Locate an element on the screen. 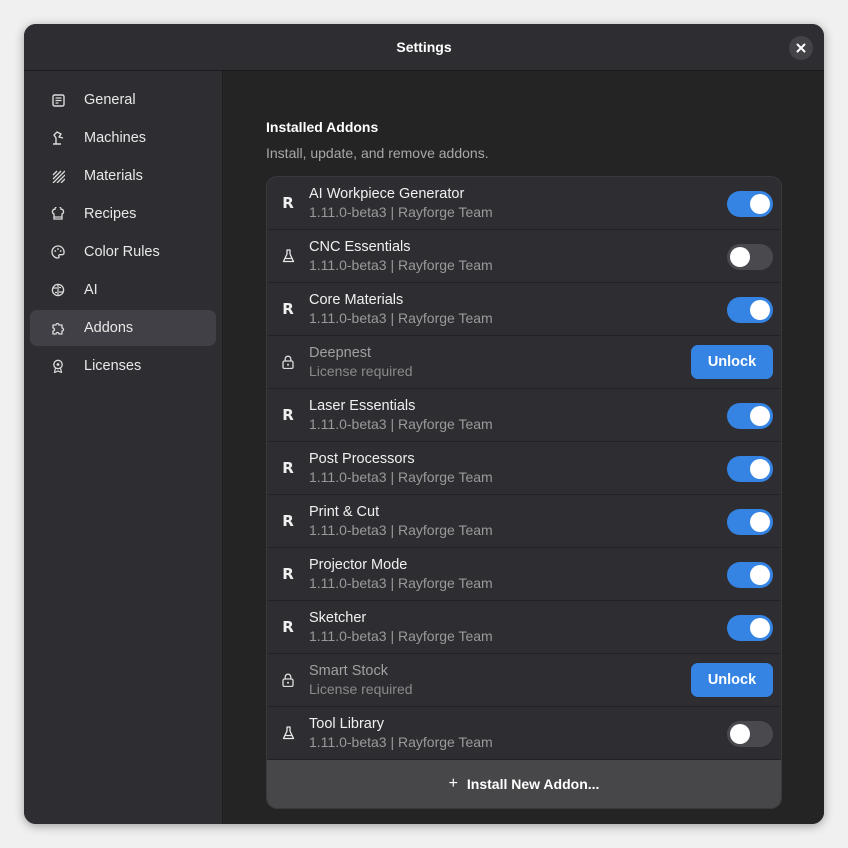  sidebar-item-label: Materials is located at coordinates (113, 176).